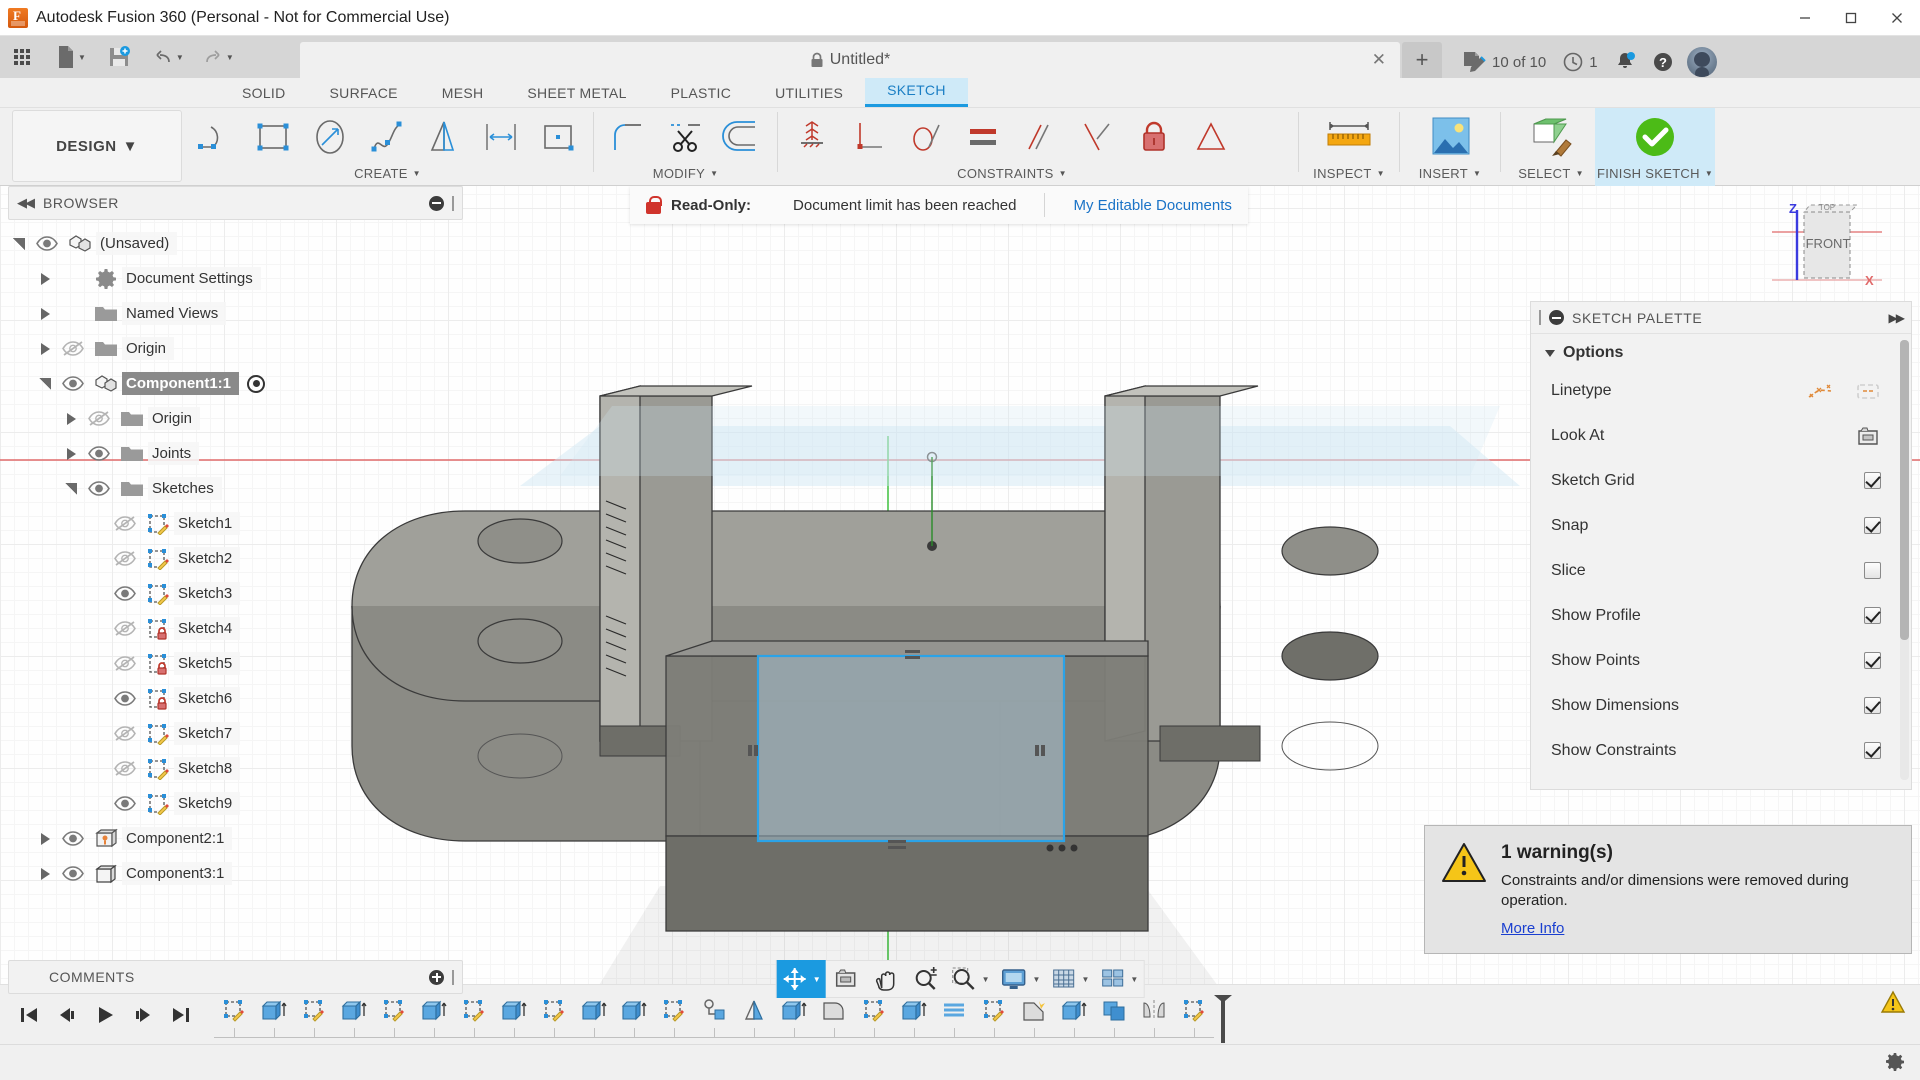 The image size is (1920, 1080). Describe the element at coordinates (235, 523) in the screenshot. I see `tree-item-sketch1: Sketch1` at that location.